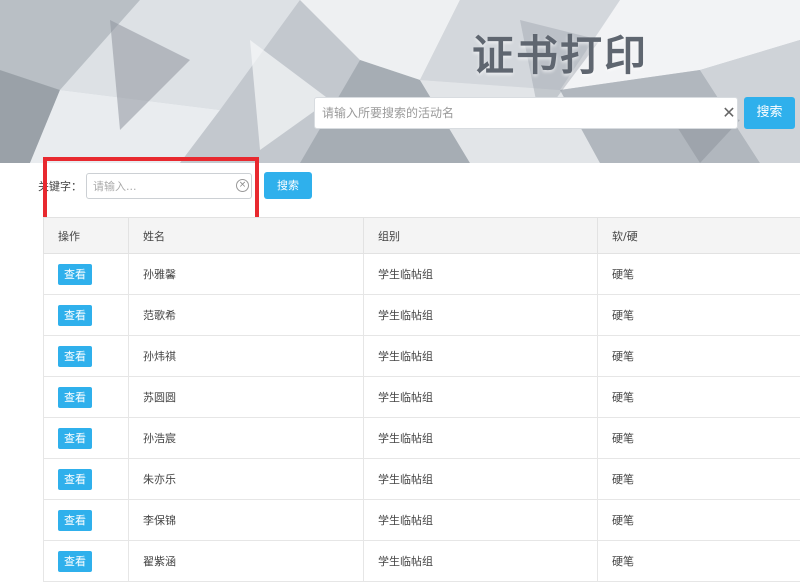  What do you see at coordinates (560, 55) in the screenshot?
I see `page-title: 证书打印` at bounding box center [560, 55].